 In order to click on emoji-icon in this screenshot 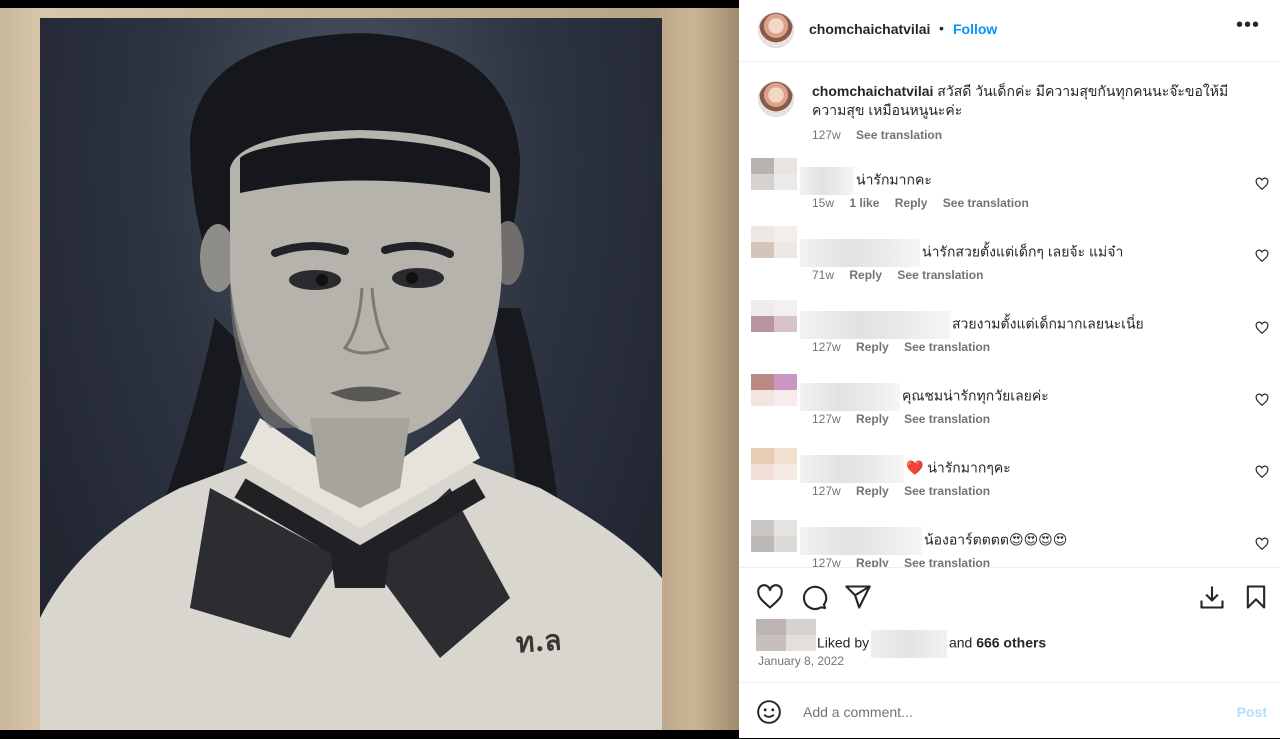, I will do `click(769, 712)`.